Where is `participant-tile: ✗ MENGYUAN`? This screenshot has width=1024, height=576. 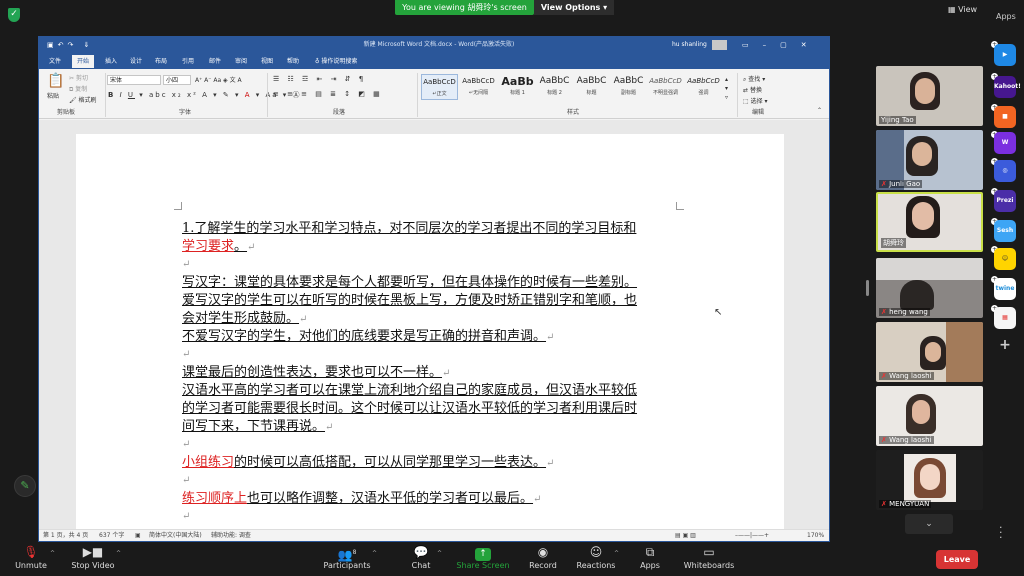 participant-tile: ✗ MENGYUAN is located at coordinates (929, 480).